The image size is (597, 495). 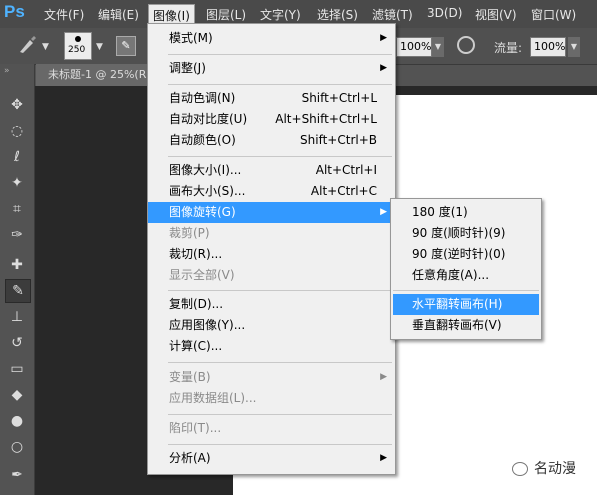 I want to click on opacity-field: 100%, so click(x=414, y=47).